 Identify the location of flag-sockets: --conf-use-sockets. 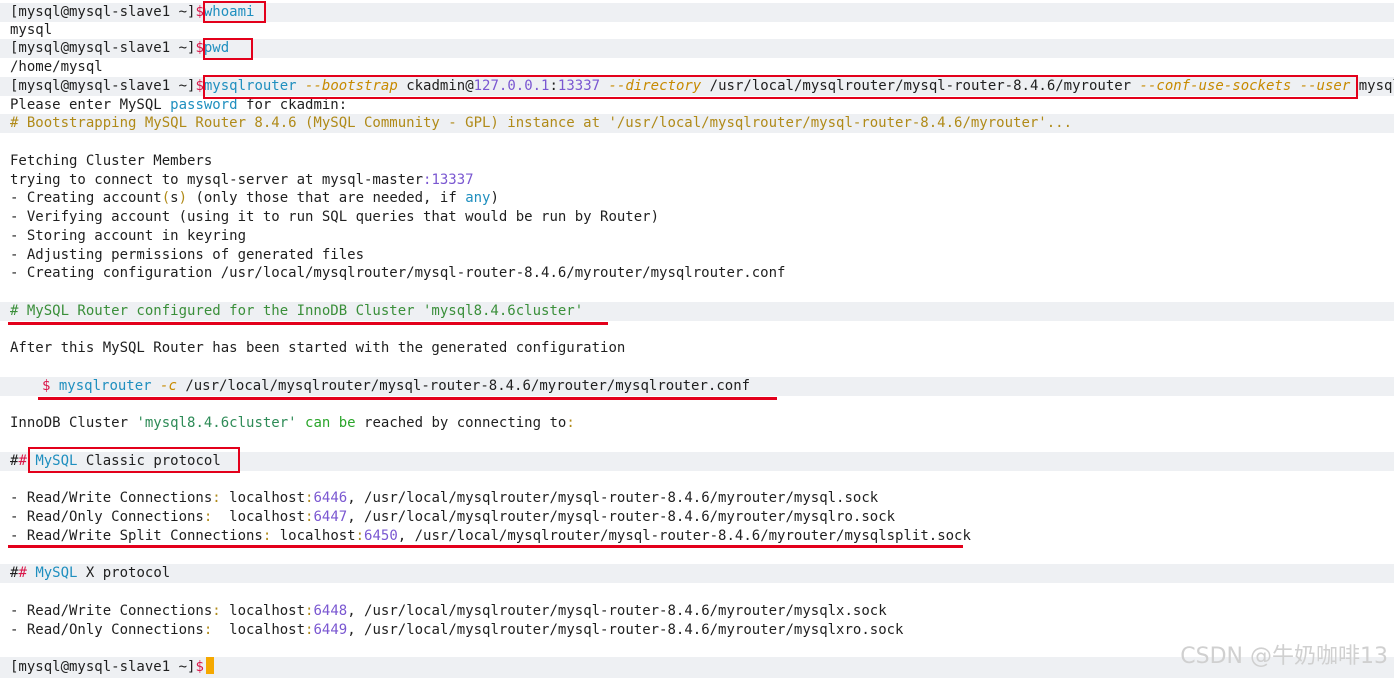
(1215, 86).